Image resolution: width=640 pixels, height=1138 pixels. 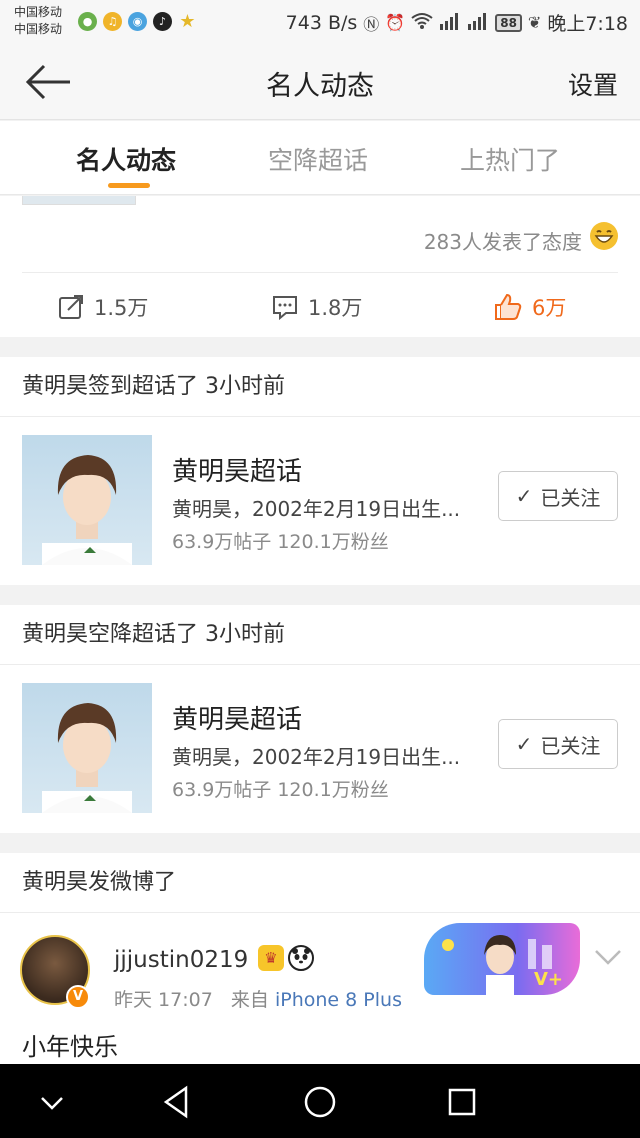 What do you see at coordinates (38, 29) in the screenshot?
I see `carrier-2: 中国移动` at bounding box center [38, 29].